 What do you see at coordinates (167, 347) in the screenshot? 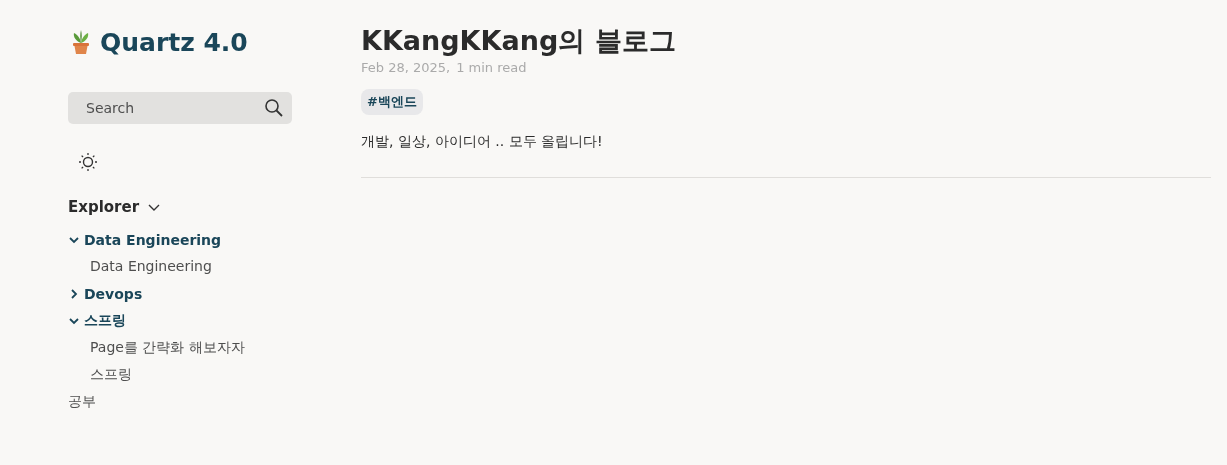
I see `file-item: Page를 간략화 해보자자` at bounding box center [167, 347].